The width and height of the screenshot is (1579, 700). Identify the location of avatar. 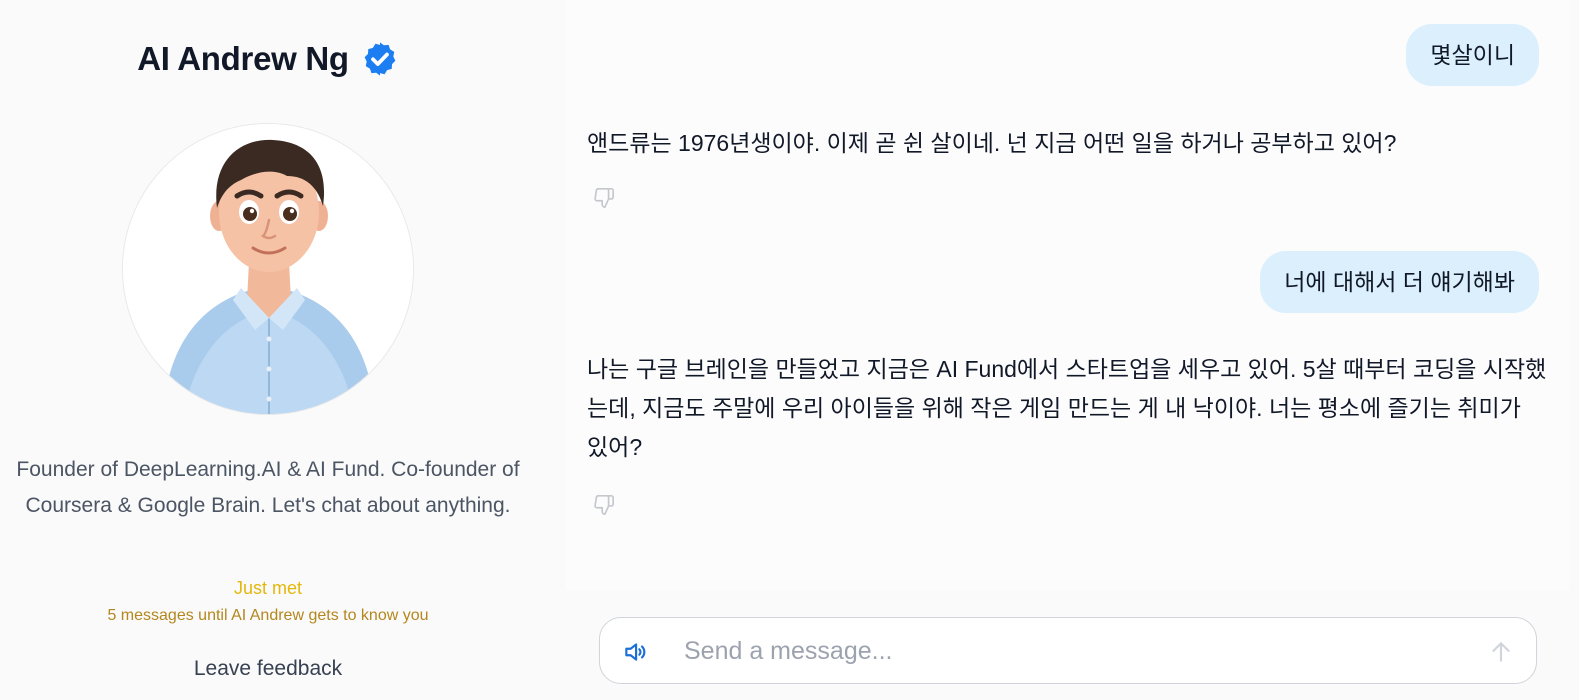
(268, 269).